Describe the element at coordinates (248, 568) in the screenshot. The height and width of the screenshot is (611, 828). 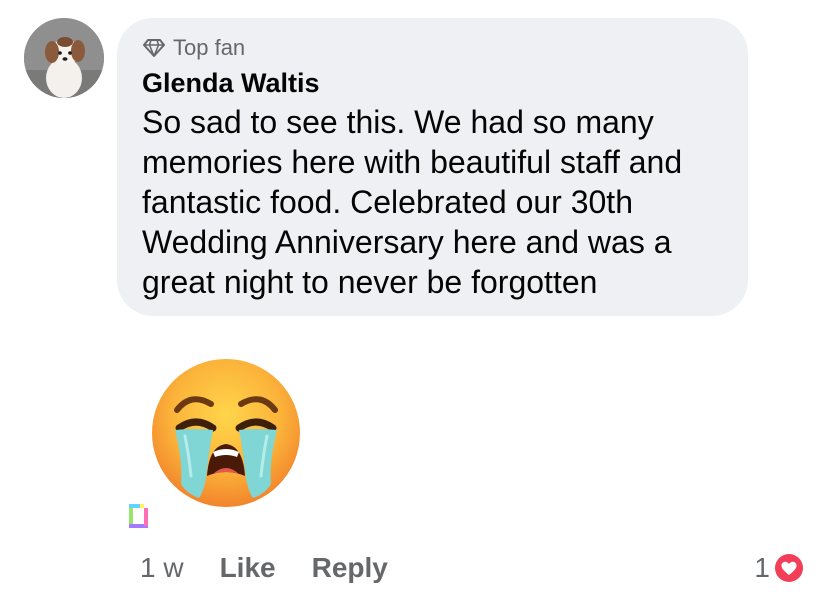
I see `like-button: Like` at that location.